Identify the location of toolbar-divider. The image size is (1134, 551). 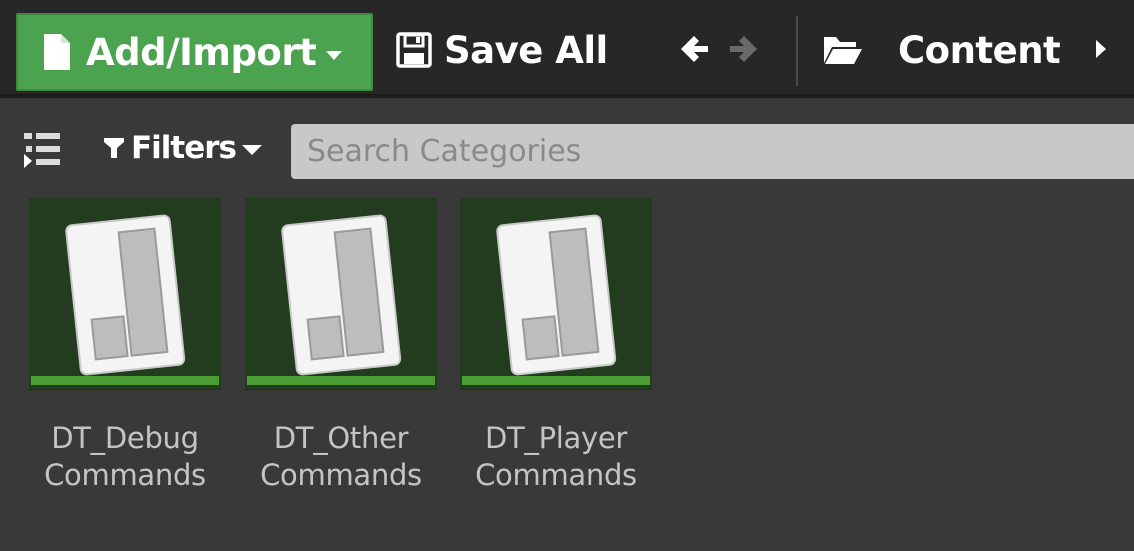
(797, 51).